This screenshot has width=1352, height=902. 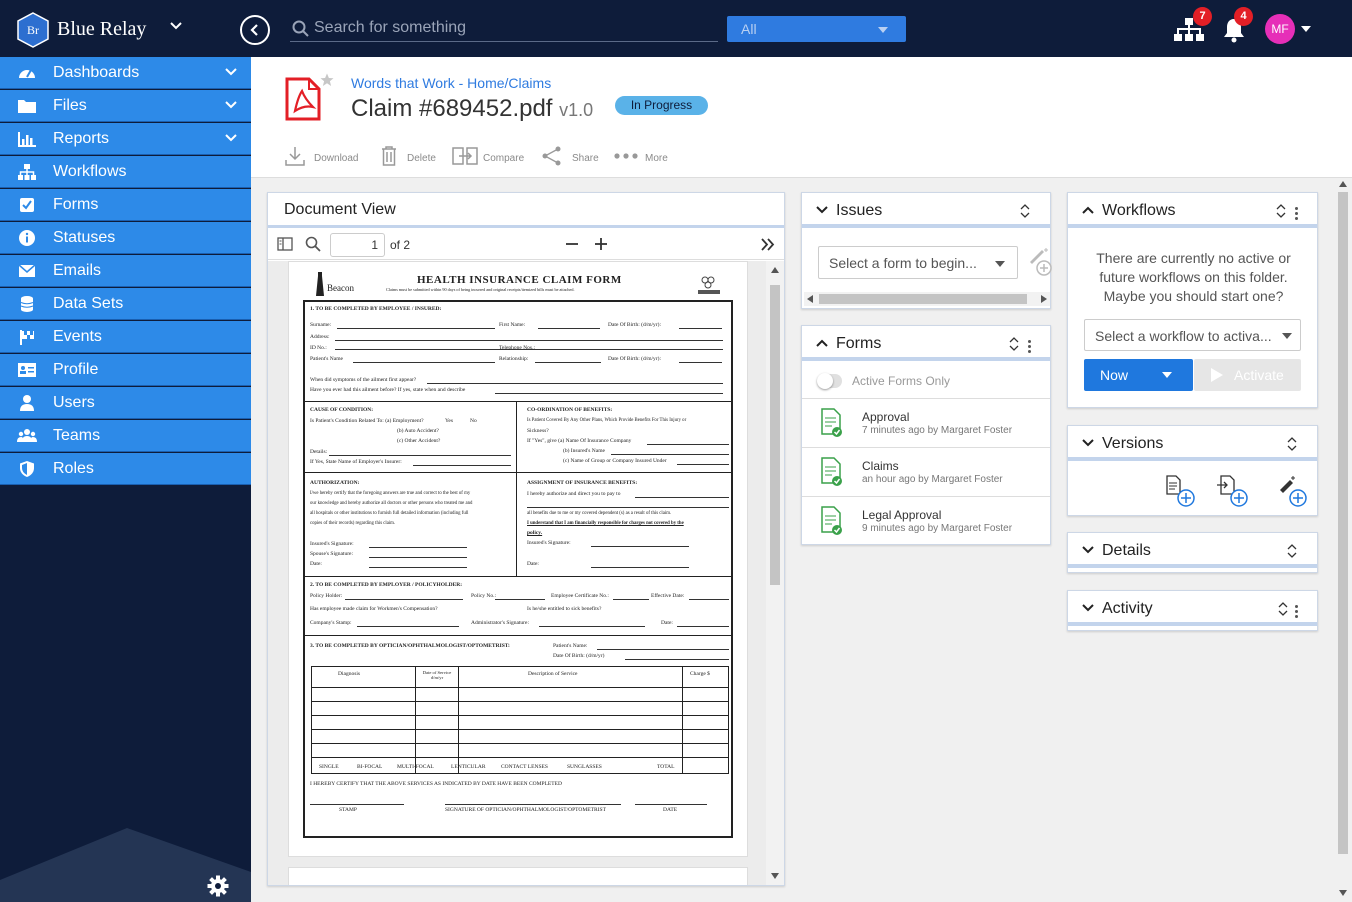 What do you see at coordinates (77, 336) in the screenshot?
I see `sidebar-item-label: Events` at bounding box center [77, 336].